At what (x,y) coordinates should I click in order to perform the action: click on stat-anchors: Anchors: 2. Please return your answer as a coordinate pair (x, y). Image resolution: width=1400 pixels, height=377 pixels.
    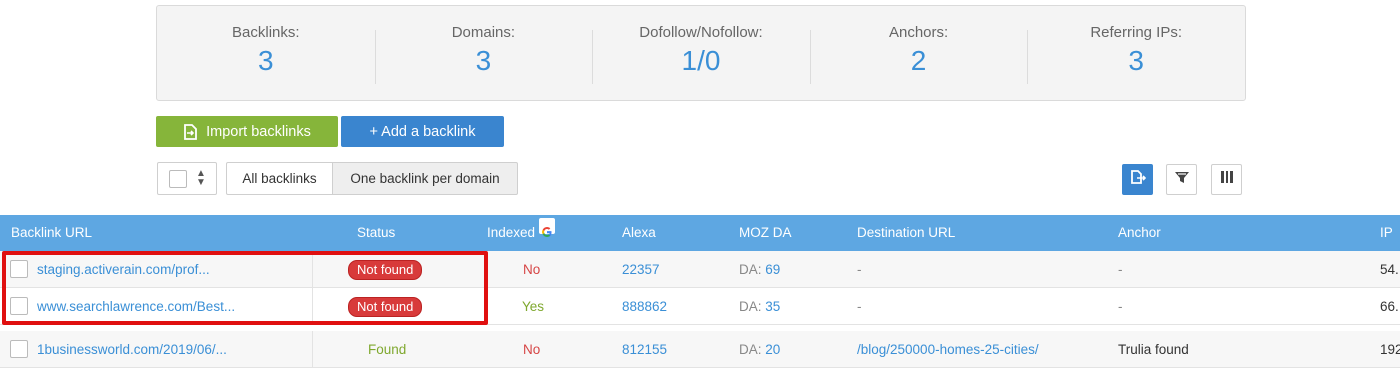
    Looking at the image, I should click on (918, 53).